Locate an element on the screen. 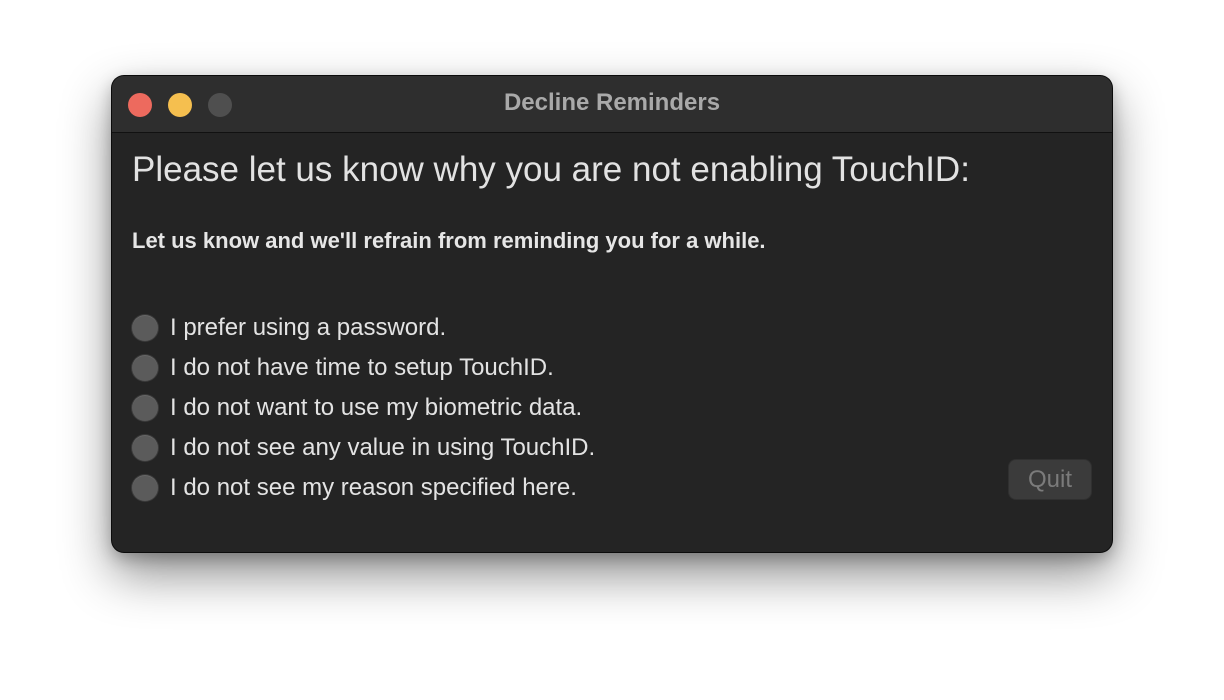 The height and width of the screenshot is (700, 1224). option-other-reason: I do not see my reason specified here. is located at coordinates (363, 488).